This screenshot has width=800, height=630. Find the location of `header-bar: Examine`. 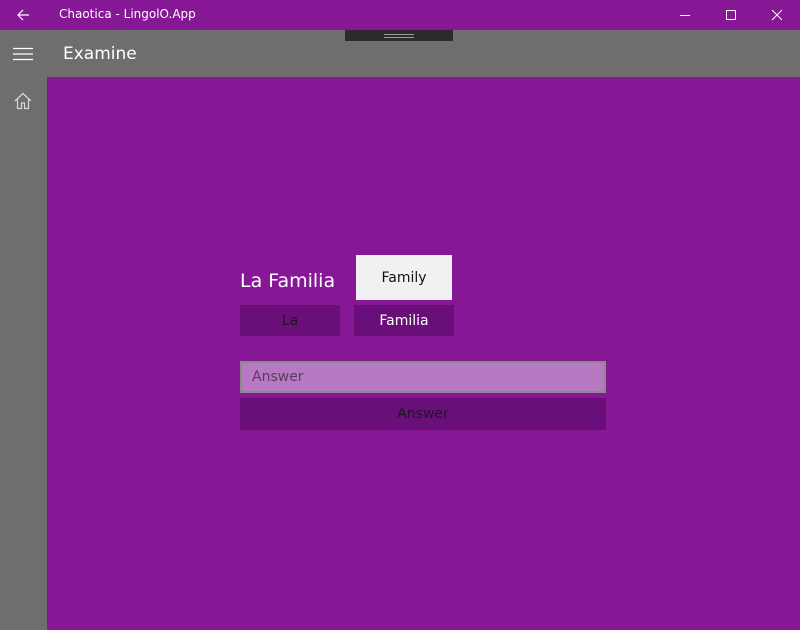

header-bar: Examine is located at coordinates (400, 53).